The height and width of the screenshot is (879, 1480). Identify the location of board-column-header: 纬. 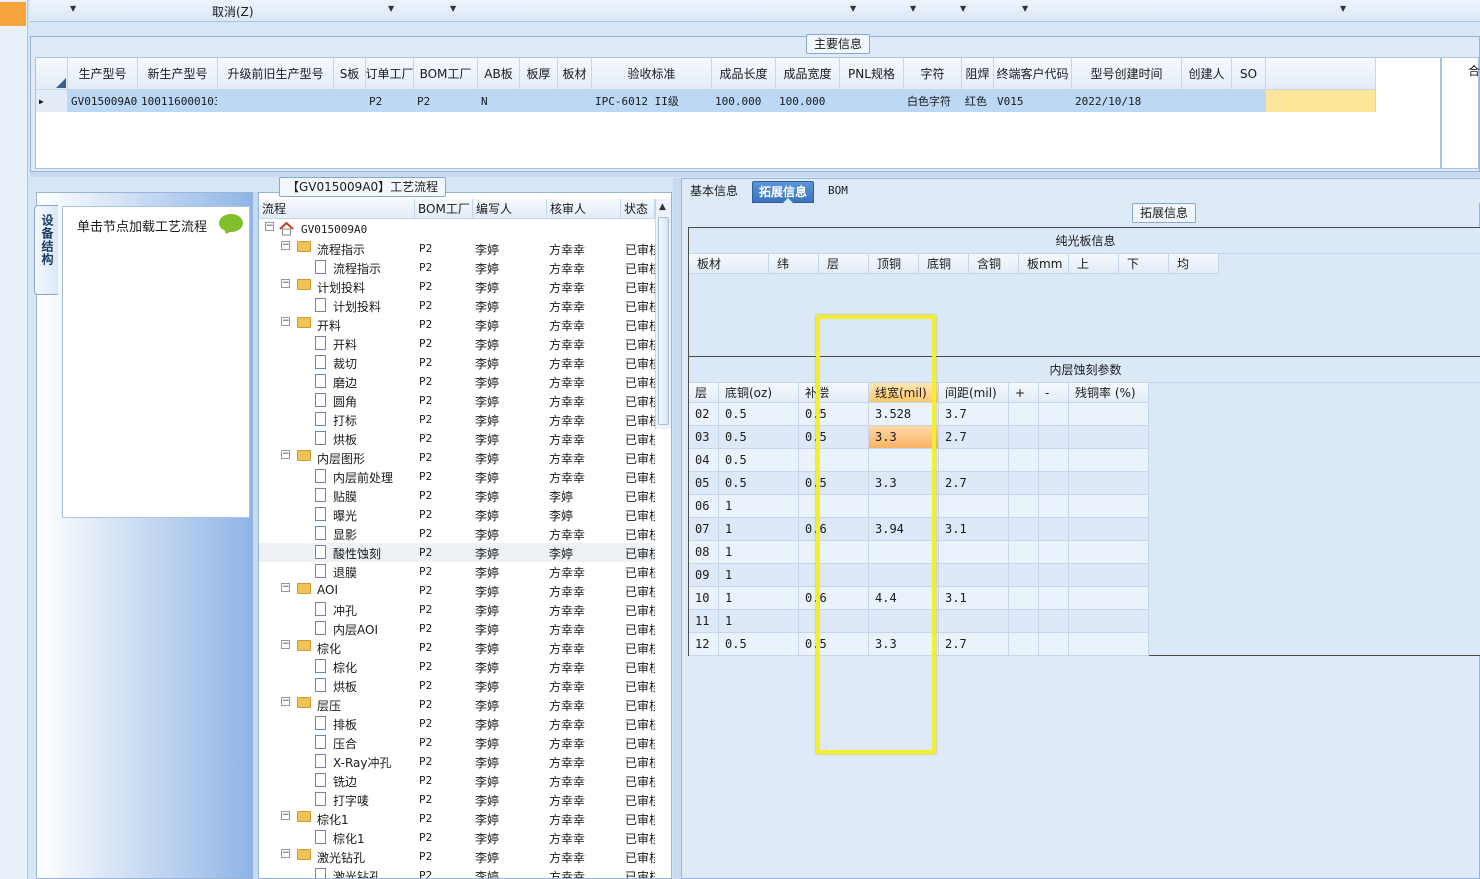
(794, 264).